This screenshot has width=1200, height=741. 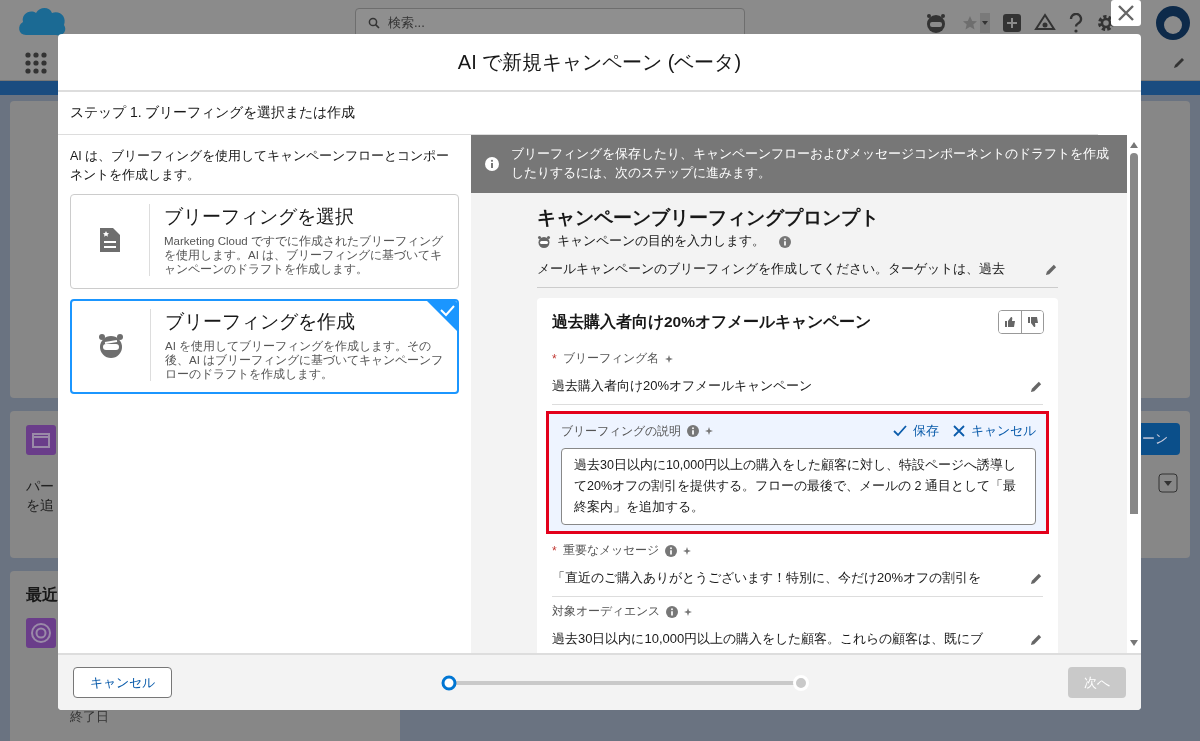 What do you see at coordinates (1134, 643) in the screenshot?
I see `scroll-down-icon` at bounding box center [1134, 643].